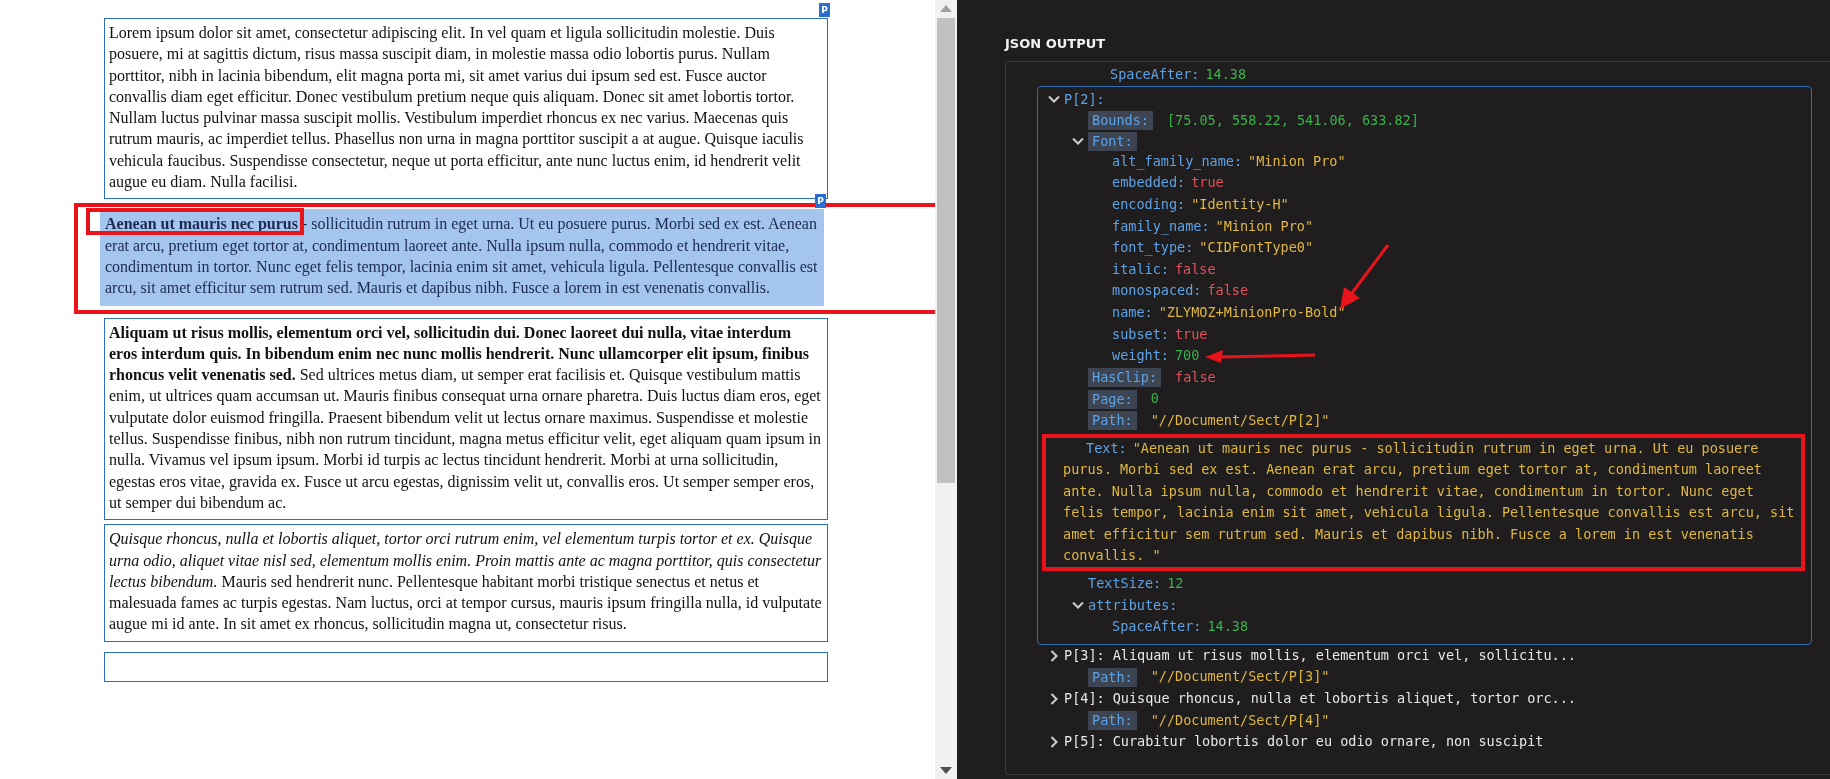  What do you see at coordinates (1140, 334) in the screenshot?
I see `property-key: subset:` at bounding box center [1140, 334].